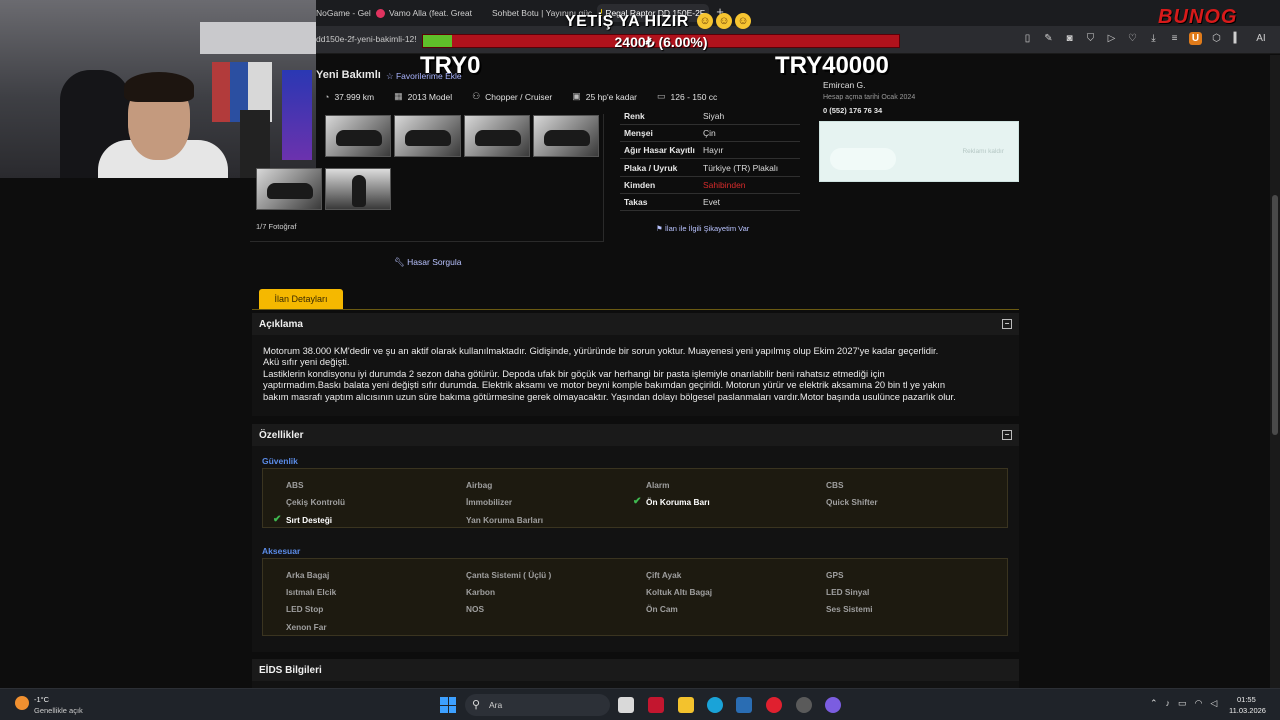  Describe the element at coordinates (423, 96) in the screenshot. I see `spec-model: ▦ 2013 Model` at that location.